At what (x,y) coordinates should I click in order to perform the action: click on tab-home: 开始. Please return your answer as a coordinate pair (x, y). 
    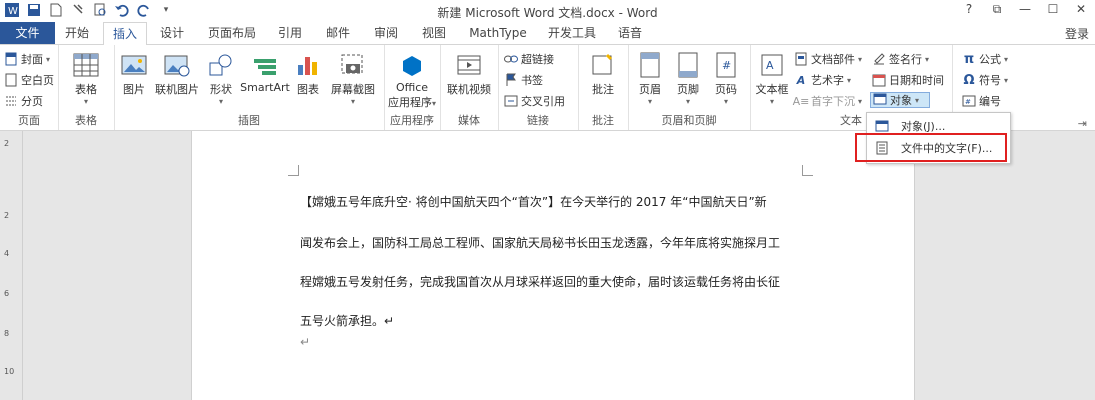
    Looking at the image, I should click on (77, 33).